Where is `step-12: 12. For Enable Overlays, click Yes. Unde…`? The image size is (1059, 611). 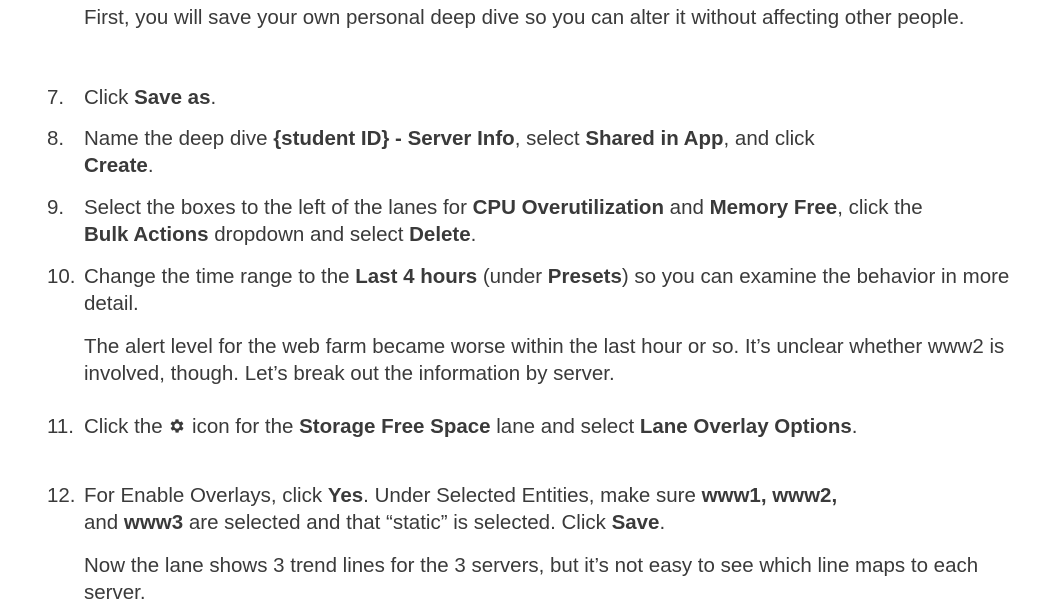
step-12: 12. For Enable Overlays, click Yes. Unde… is located at coordinates (545, 509).